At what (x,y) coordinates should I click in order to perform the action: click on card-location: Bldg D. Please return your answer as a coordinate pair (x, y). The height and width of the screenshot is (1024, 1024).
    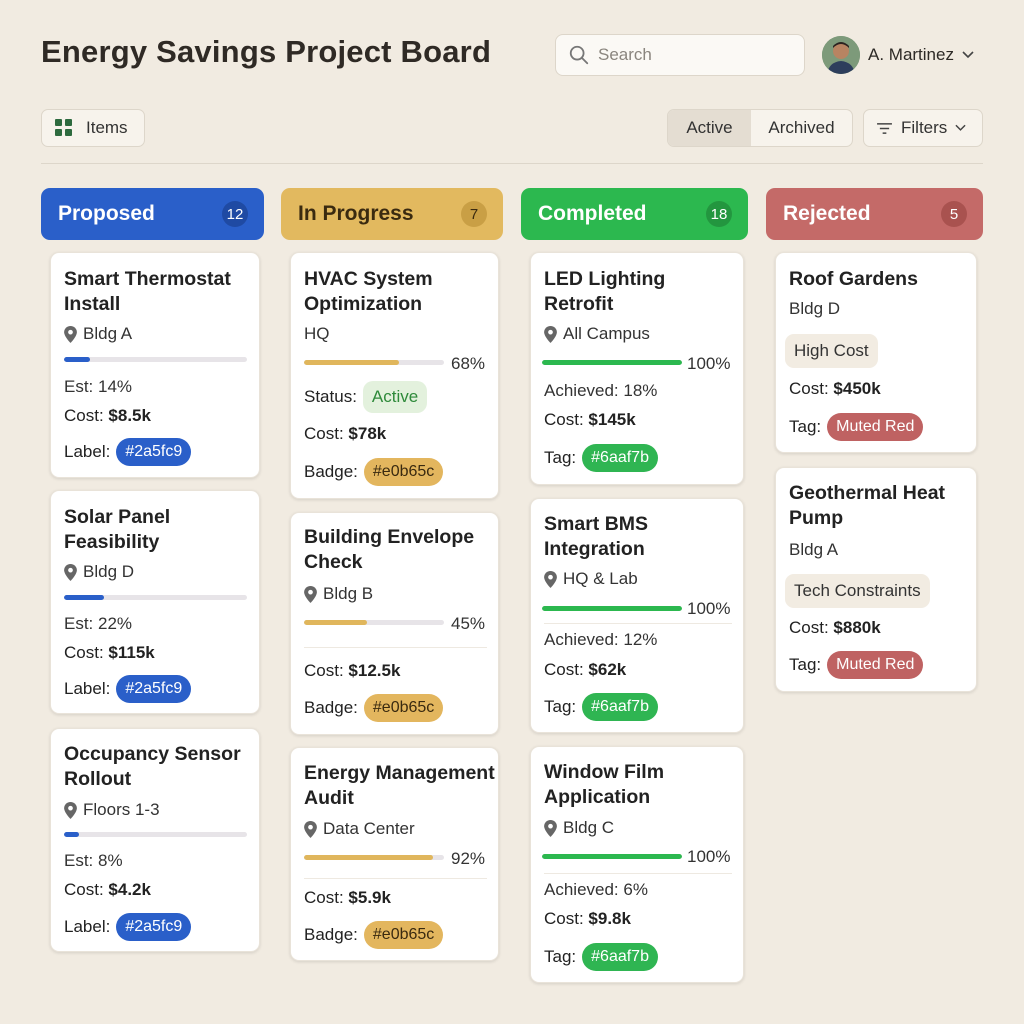
    Looking at the image, I should click on (815, 308).